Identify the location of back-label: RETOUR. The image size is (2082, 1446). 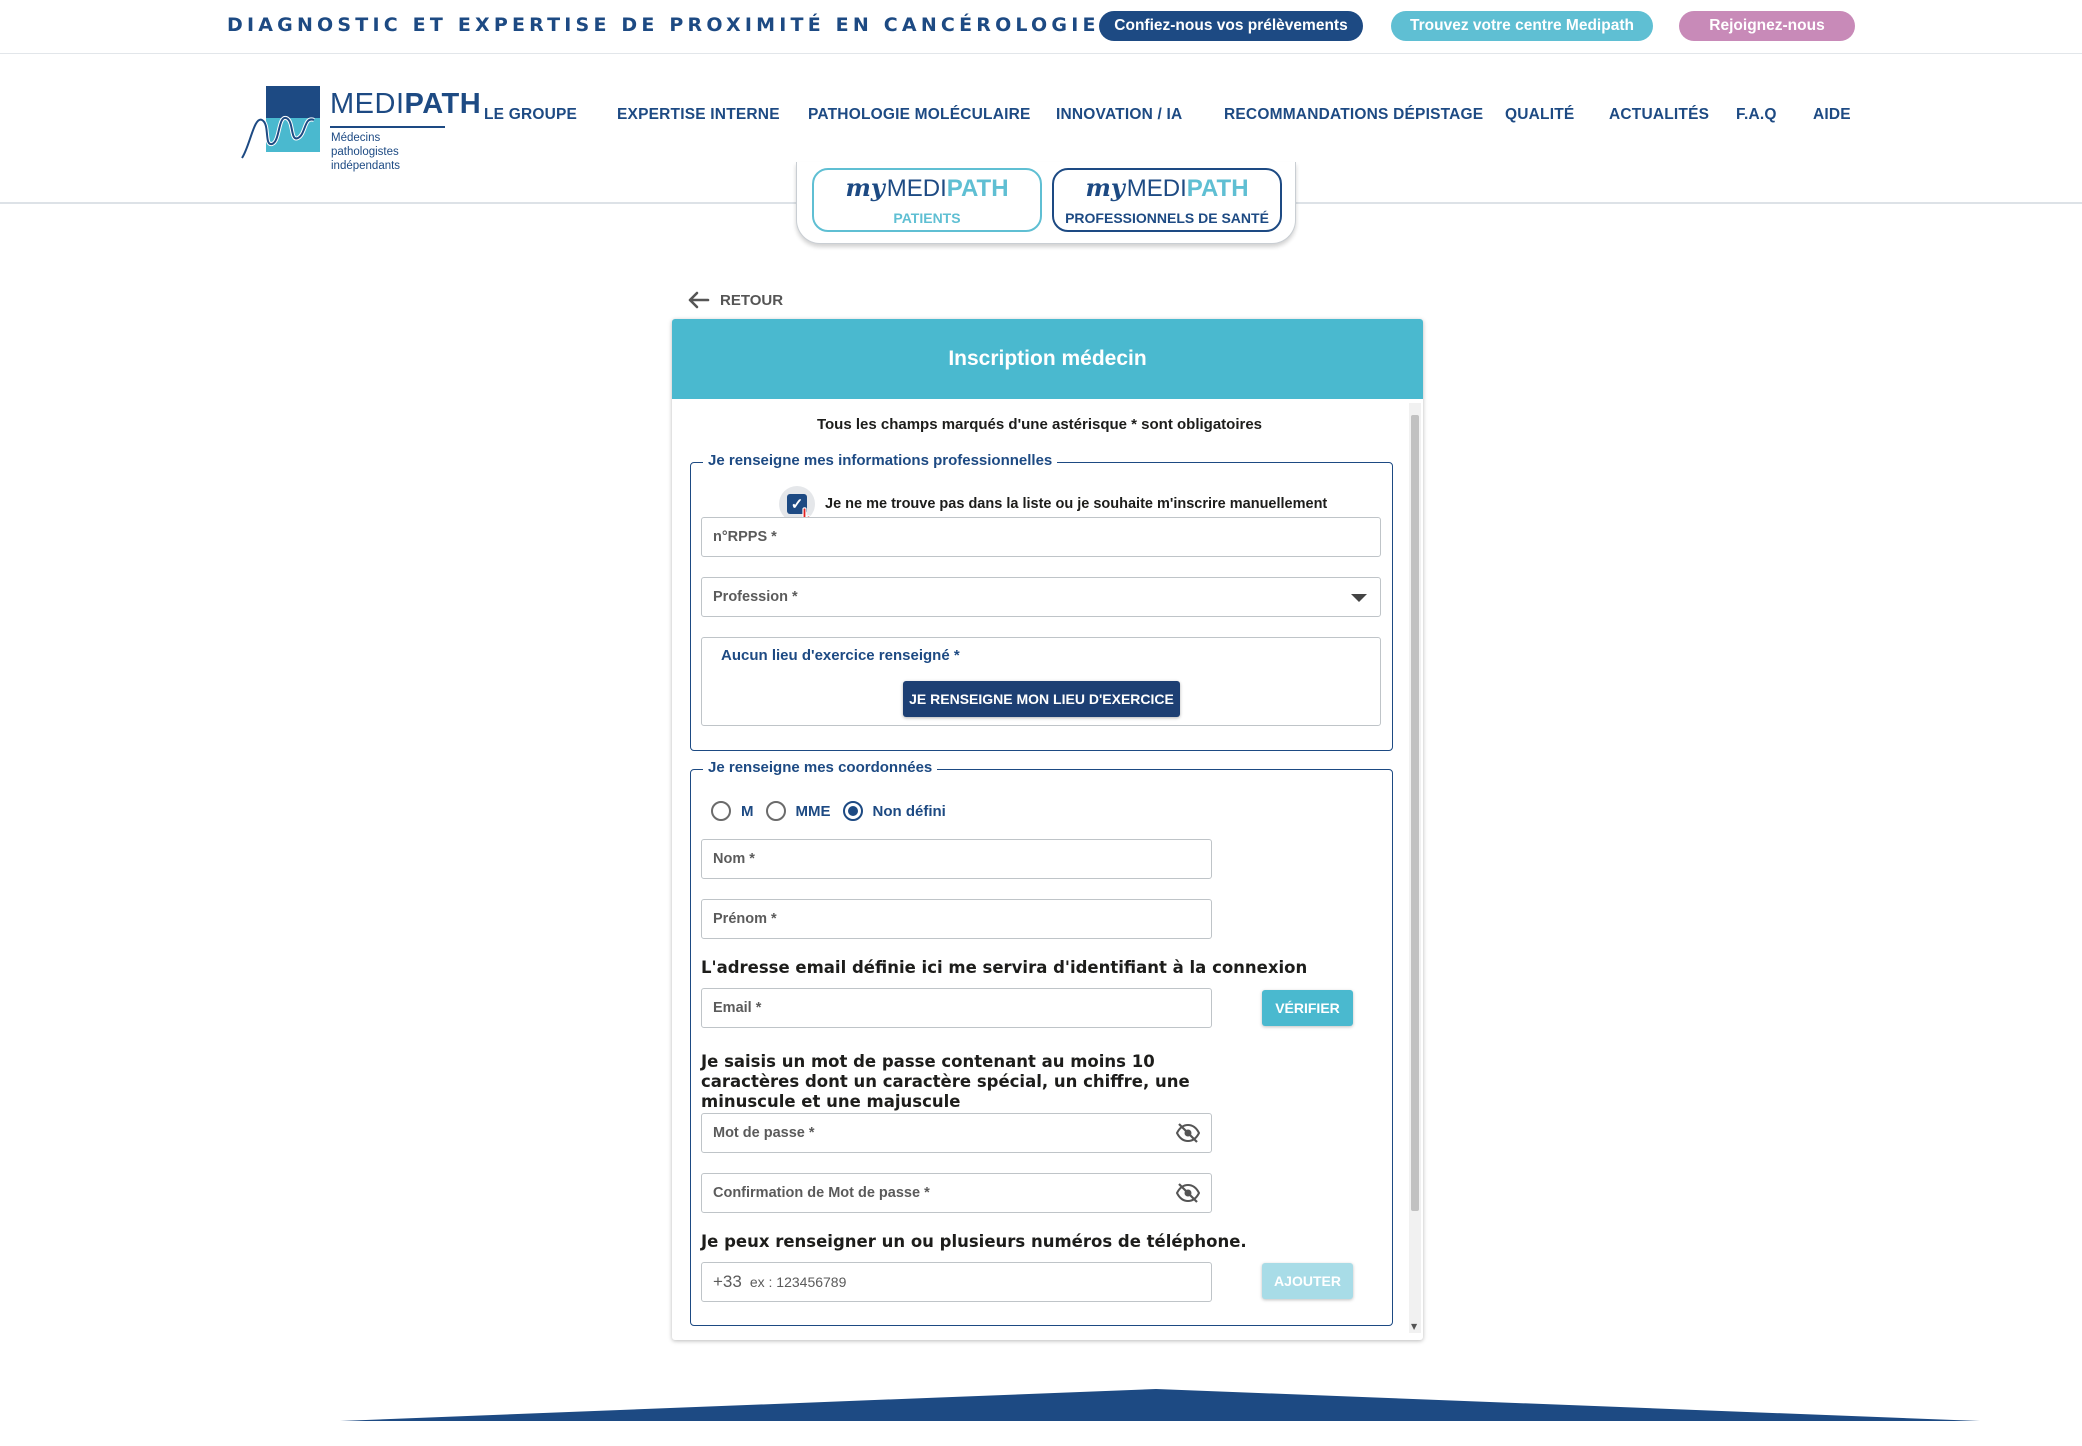
(752, 300).